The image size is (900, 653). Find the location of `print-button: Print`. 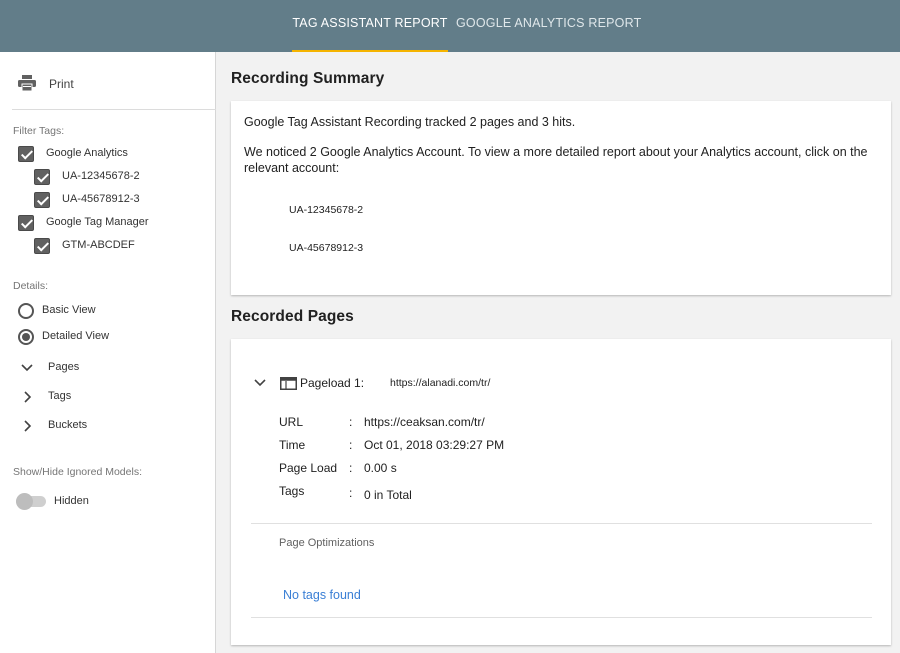

print-button: Print is located at coordinates (108, 81).